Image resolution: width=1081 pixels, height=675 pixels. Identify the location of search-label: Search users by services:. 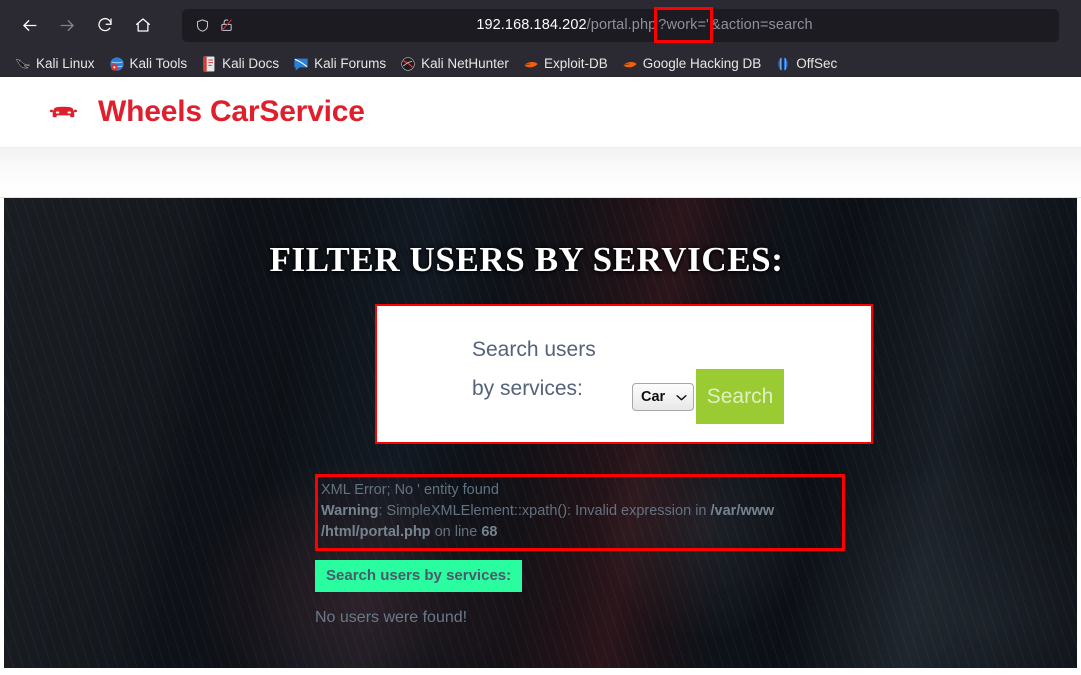
(534, 369).